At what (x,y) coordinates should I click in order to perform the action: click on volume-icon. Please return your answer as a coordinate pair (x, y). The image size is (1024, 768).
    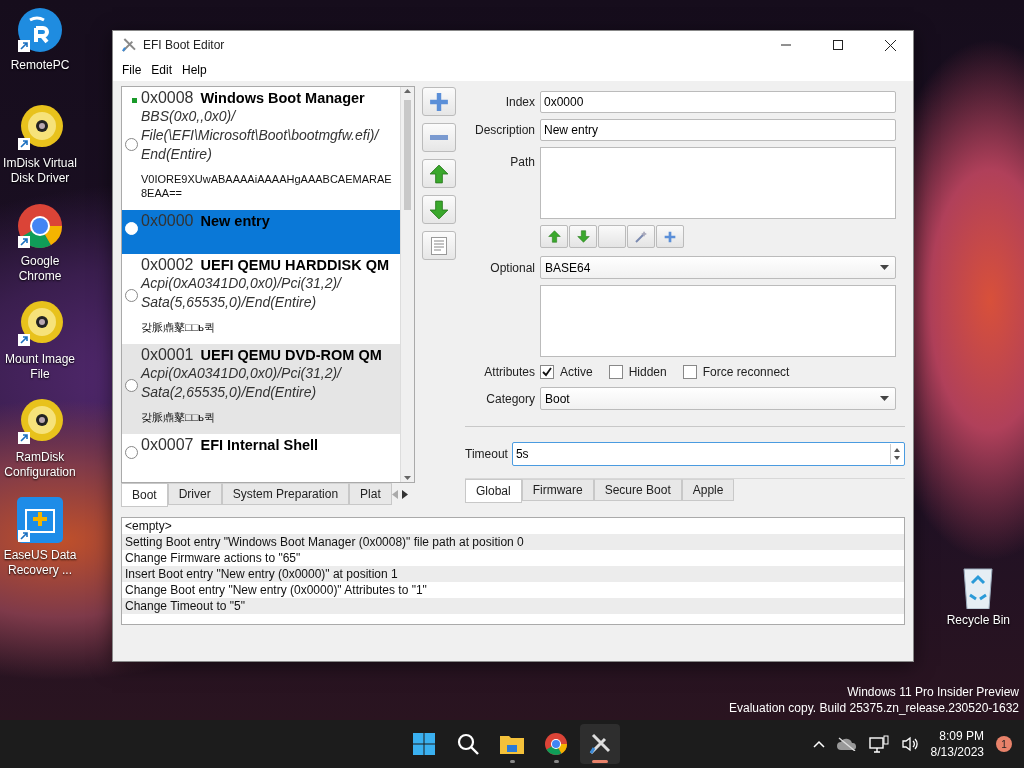
    Looking at the image, I should click on (909, 744).